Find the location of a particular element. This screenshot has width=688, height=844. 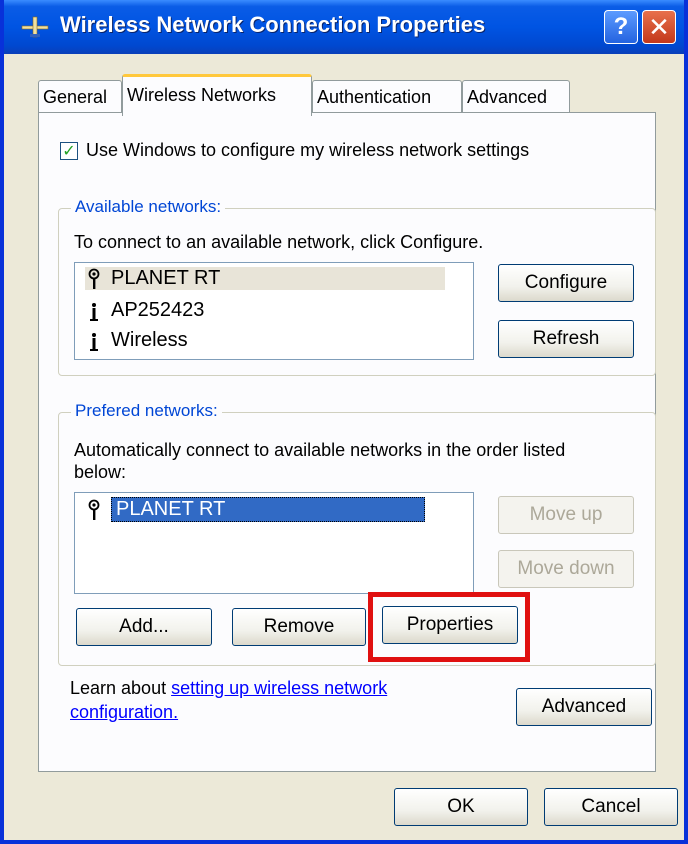

remove-button: Remove is located at coordinates (299, 627).